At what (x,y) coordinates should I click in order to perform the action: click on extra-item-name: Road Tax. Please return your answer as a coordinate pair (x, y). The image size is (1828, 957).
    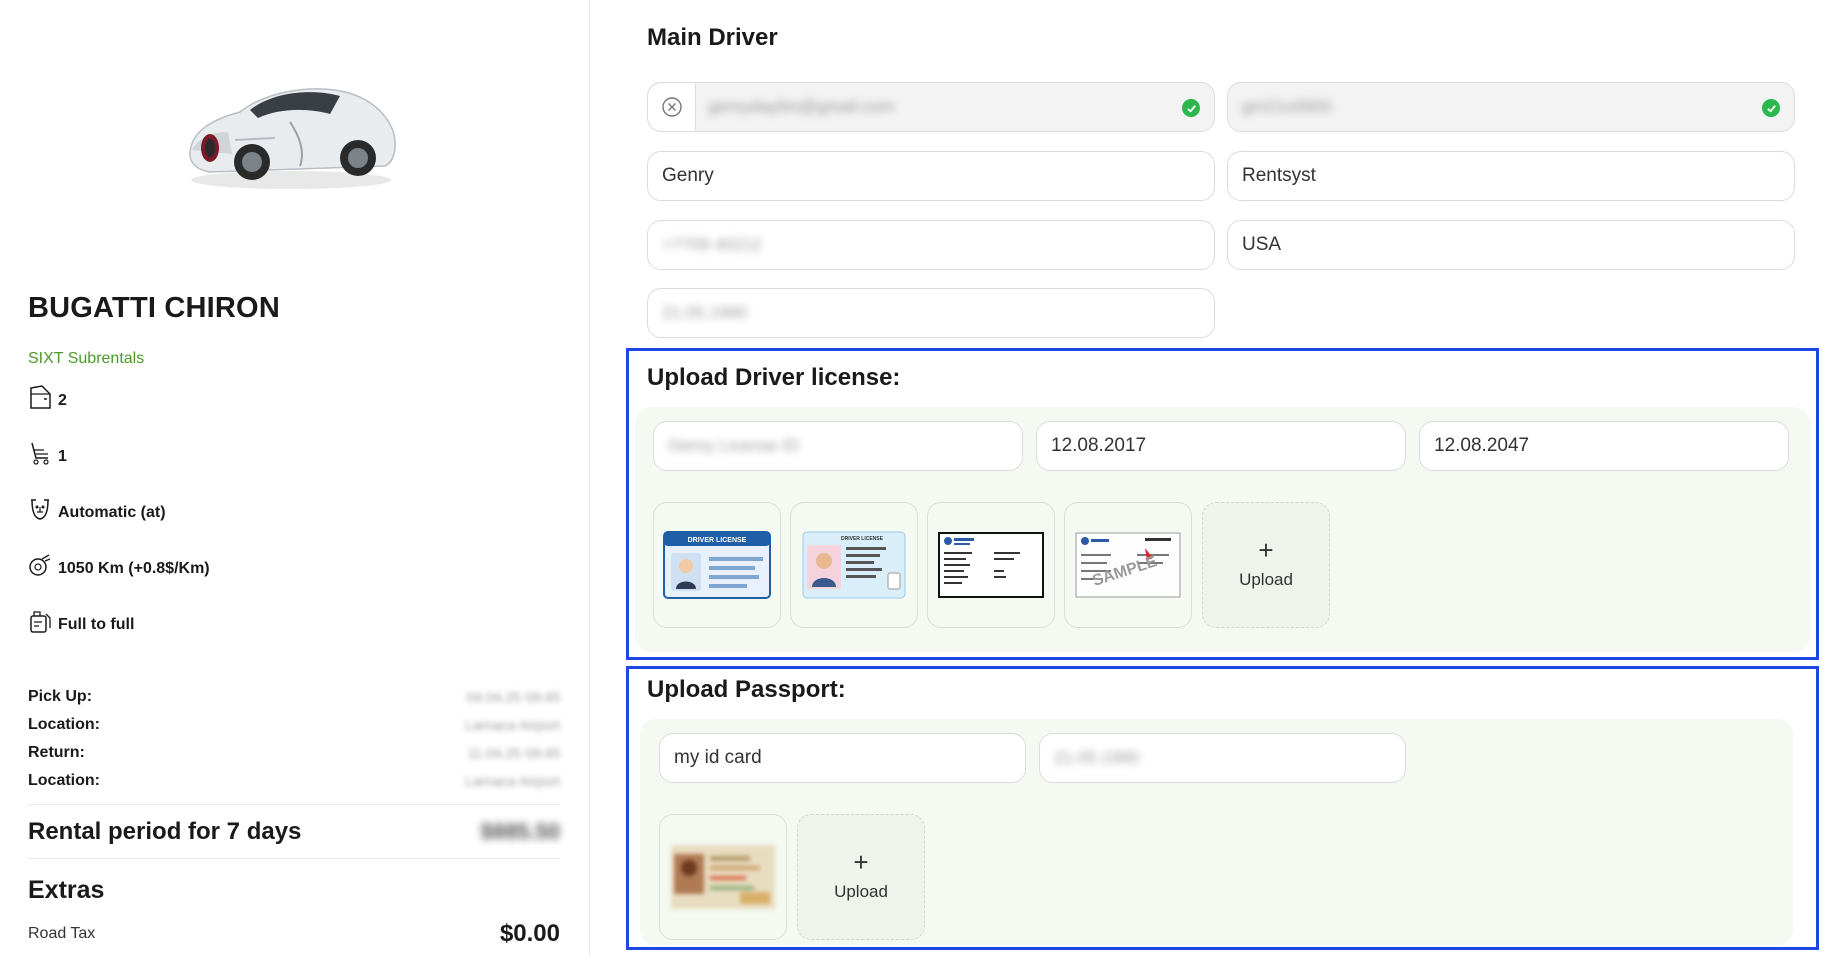
    Looking at the image, I should click on (62, 933).